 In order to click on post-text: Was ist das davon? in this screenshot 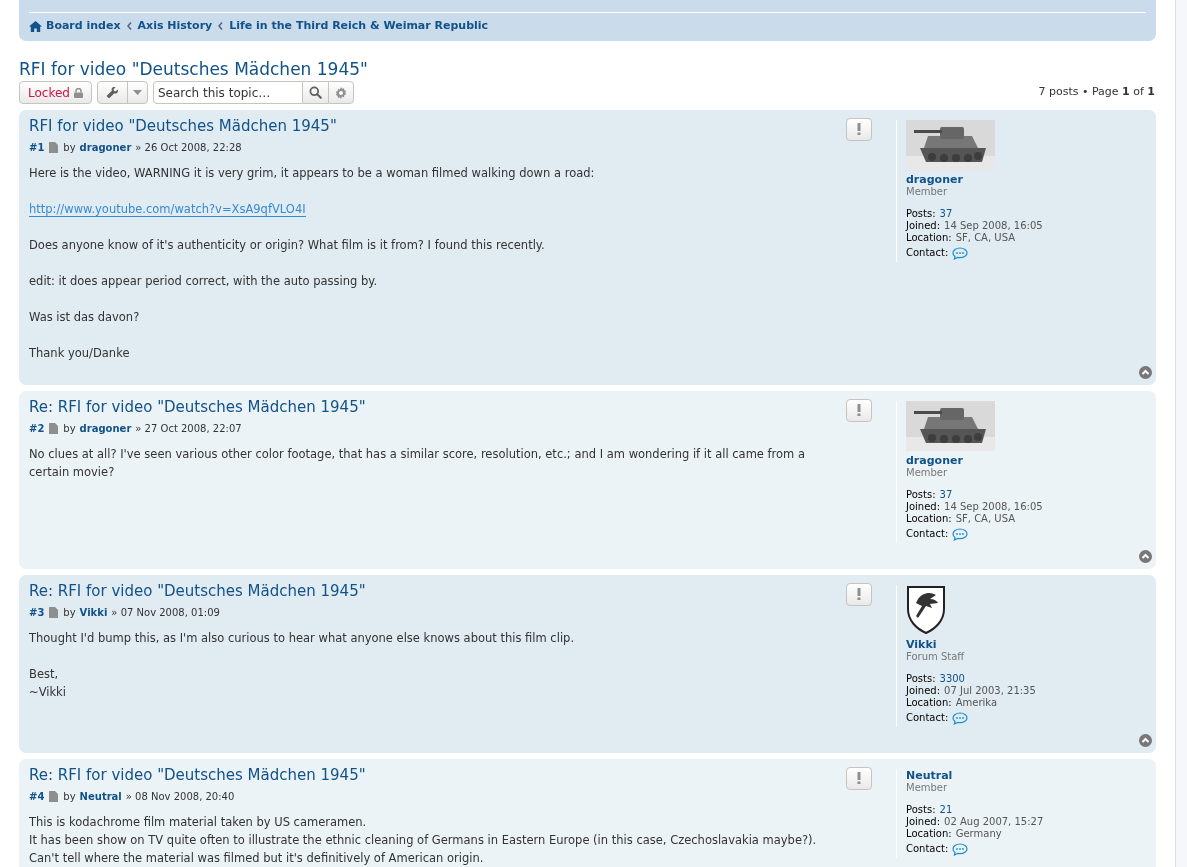, I will do `click(85, 317)`.